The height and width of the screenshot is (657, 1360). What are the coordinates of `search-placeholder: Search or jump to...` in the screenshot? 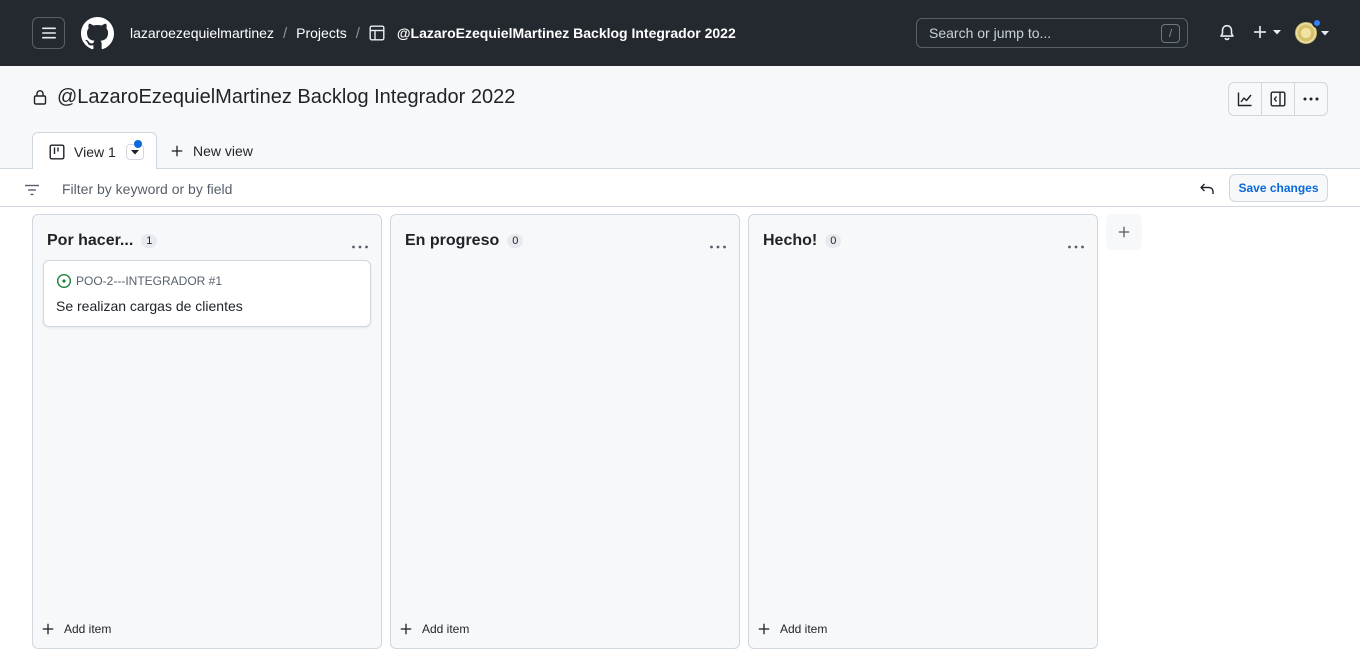 It's located at (990, 33).